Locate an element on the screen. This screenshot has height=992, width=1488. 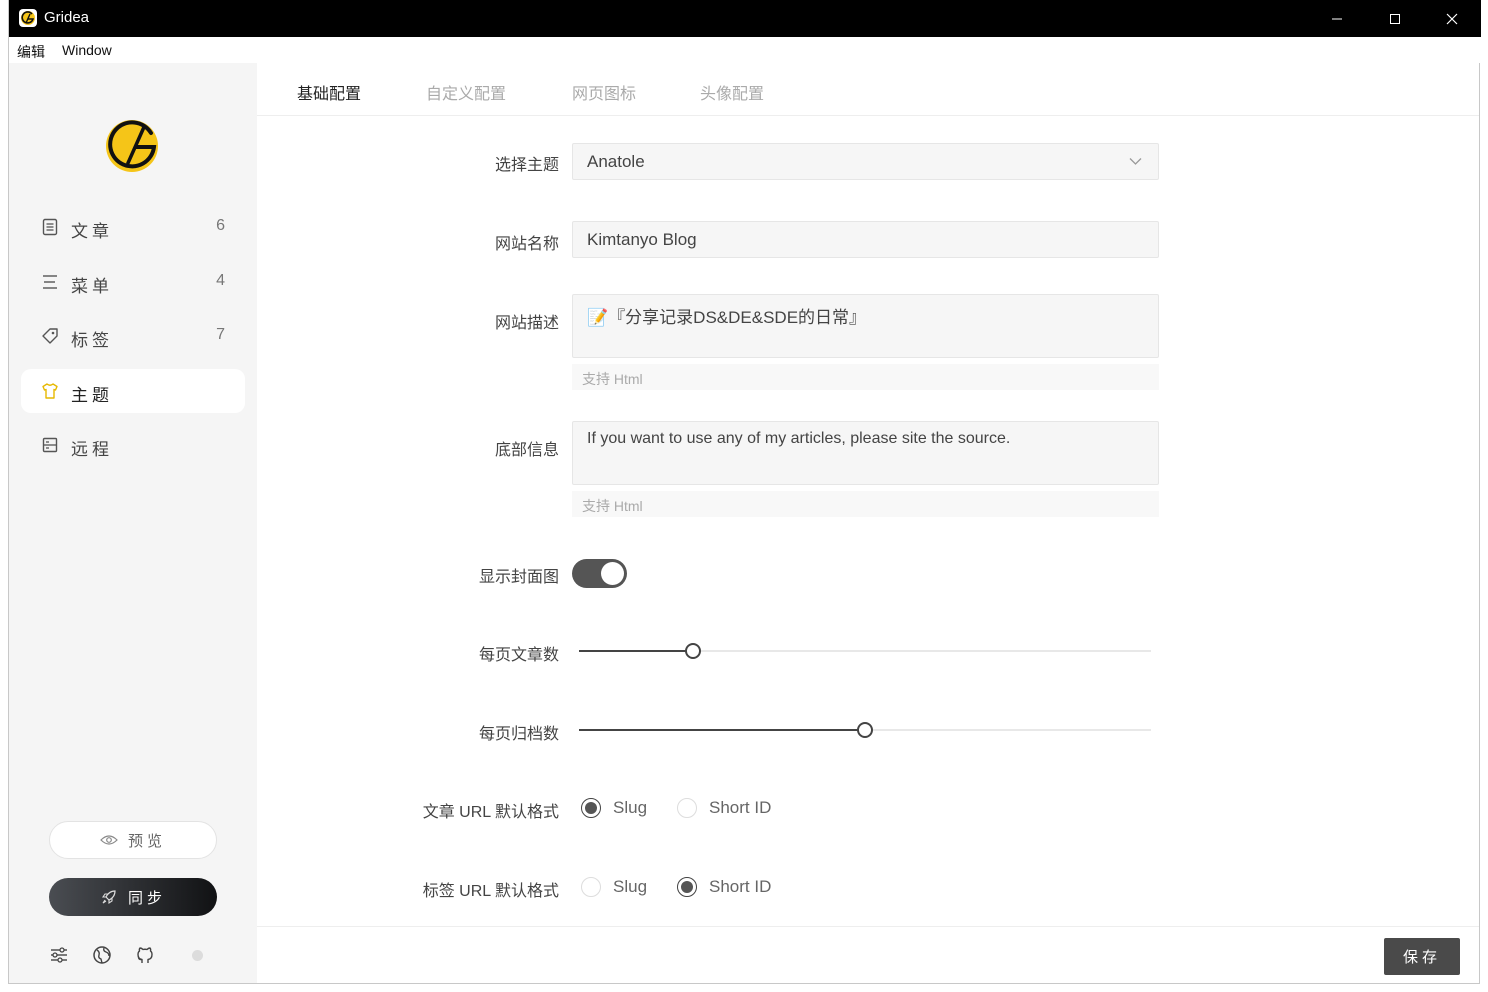
site-name-value: Kimtanyo Blog is located at coordinates (642, 239).